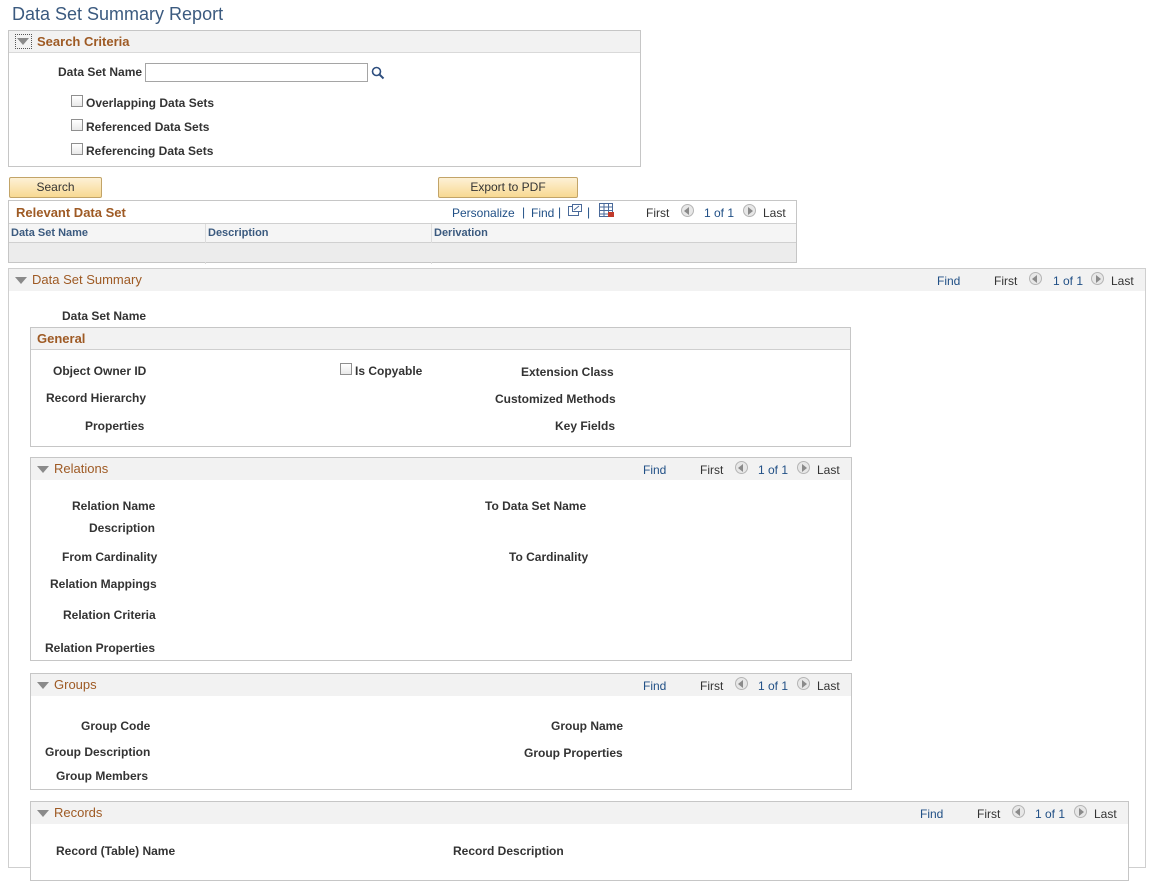 This screenshot has width=1154, height=881. What do you see at coordinates (98, 752) in the screenshot?
I see `group-description-label: Group Description` at bounding box center [98, 752].